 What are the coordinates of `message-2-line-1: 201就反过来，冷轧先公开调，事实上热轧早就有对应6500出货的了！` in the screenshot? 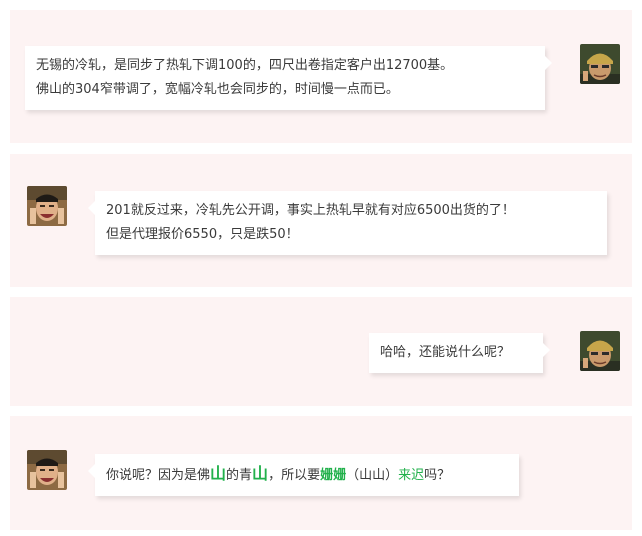 It's located at (310, 210).